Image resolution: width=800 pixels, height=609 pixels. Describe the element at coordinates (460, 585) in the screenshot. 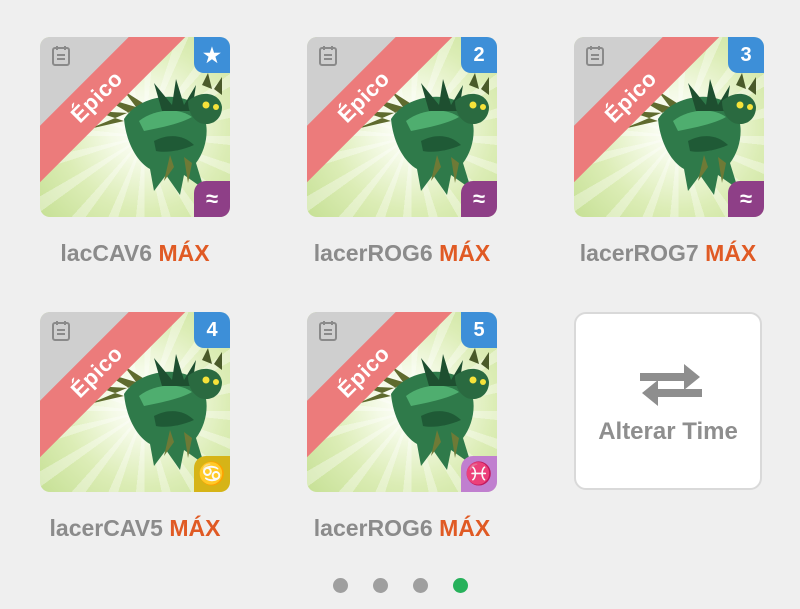

I see `page-dot-4-active` at that location.